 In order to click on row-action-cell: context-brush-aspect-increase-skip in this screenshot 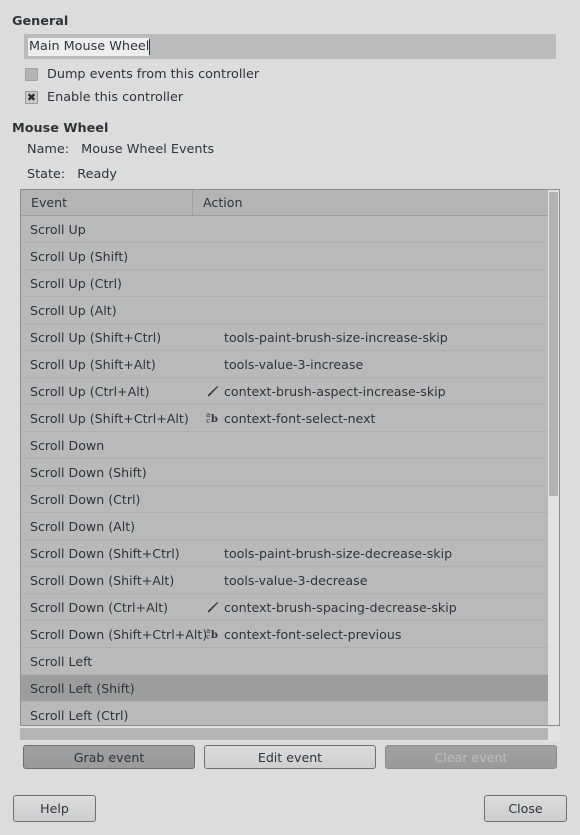, I will do `click(381, 391)`.